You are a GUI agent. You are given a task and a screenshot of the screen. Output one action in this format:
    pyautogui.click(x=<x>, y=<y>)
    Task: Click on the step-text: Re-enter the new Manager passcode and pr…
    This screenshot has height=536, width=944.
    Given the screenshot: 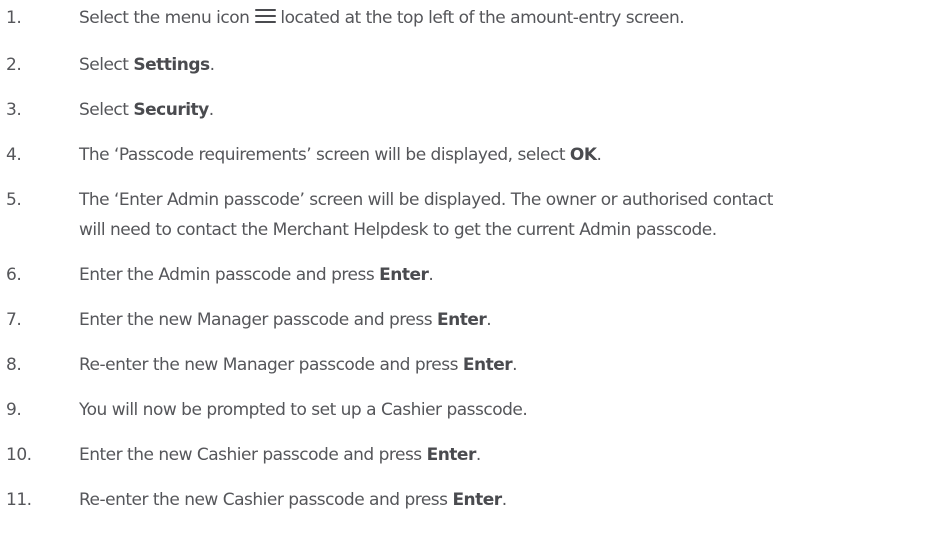 What is the action you would take?
    pyautogui.click(x=298, y=365)
    